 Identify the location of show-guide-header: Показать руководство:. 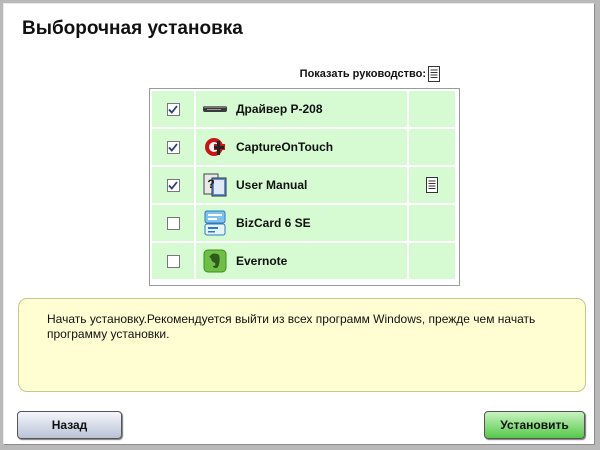
(370, 74).